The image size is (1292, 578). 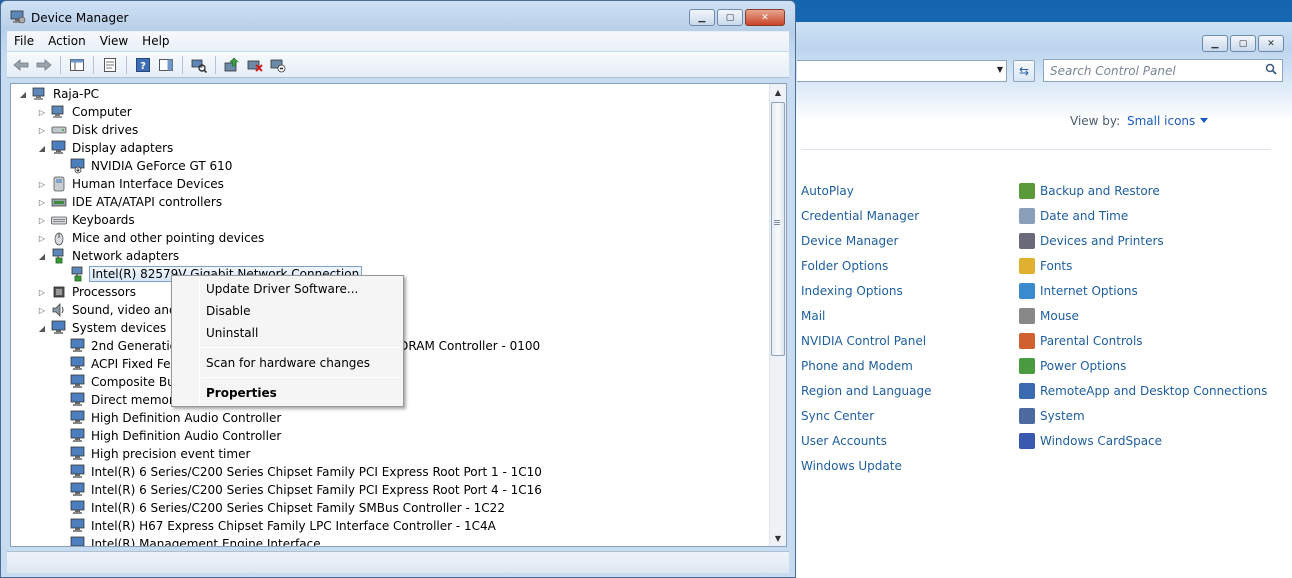 I want to click on cp-item-indexing-options: Indexing Options, so click(x=866, y=290).